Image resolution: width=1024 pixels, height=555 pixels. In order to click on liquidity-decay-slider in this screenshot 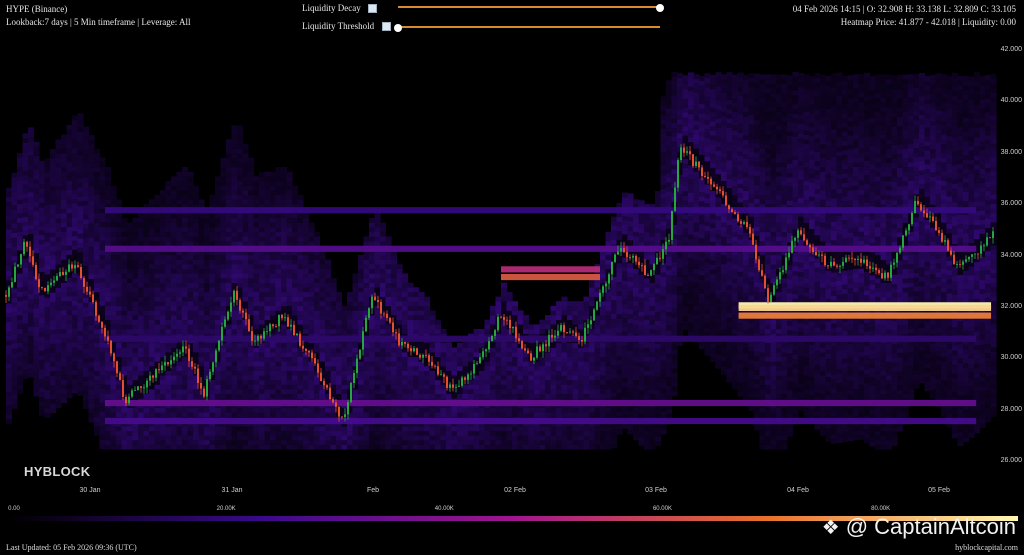, I will do `click(531, 8)`.